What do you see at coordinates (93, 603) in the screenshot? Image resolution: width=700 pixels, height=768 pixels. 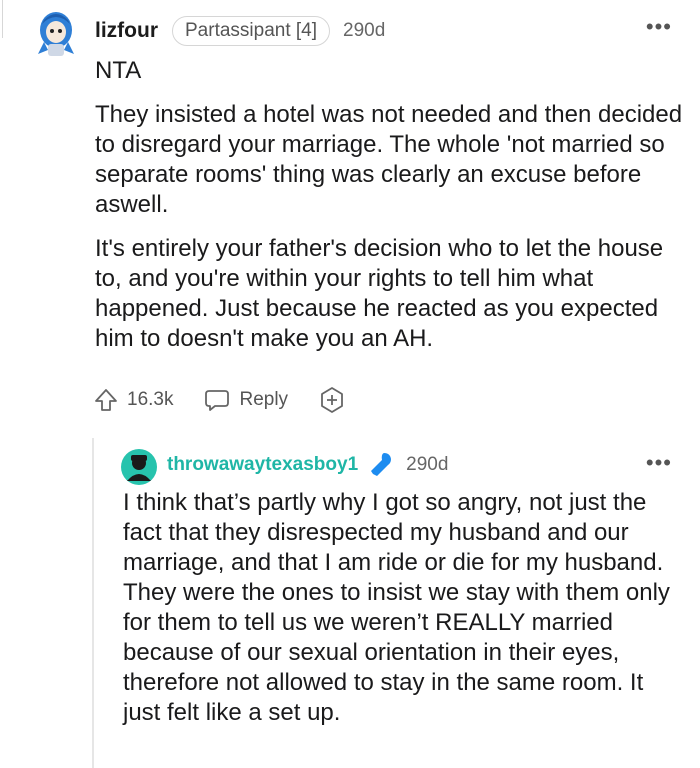 I see `thread-line` at bounding box center [93, 603].